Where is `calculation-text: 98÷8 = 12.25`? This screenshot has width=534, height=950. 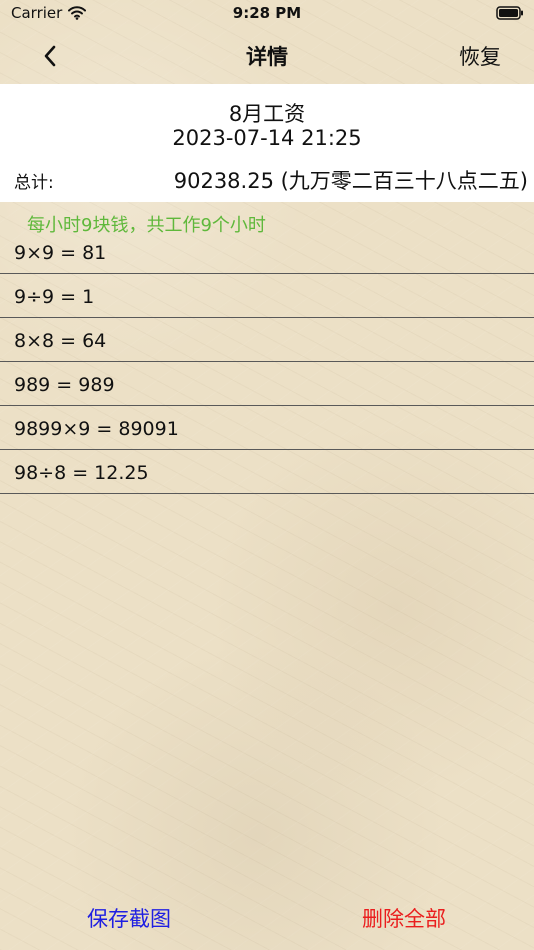
calculation-text: 98÷8 = 12.25 is located at coordinates (81, 473).